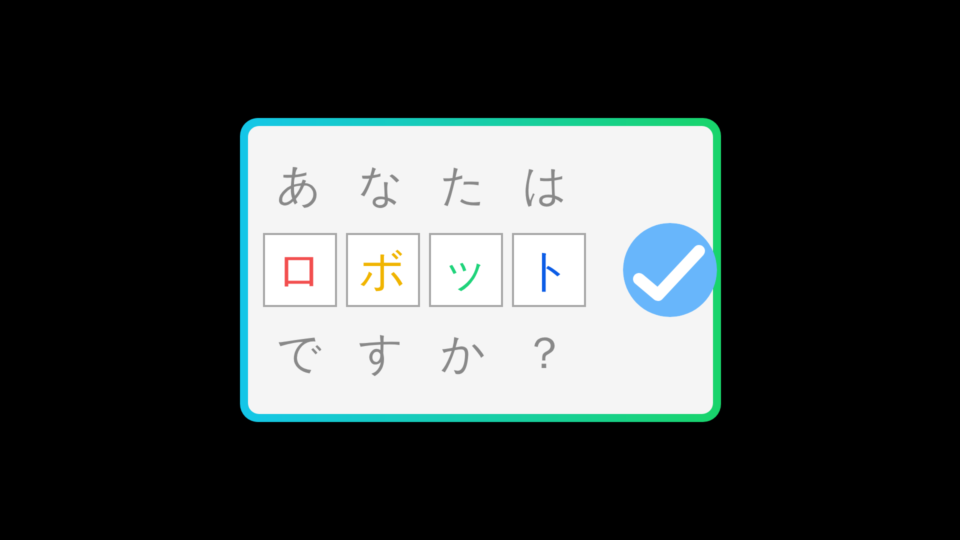 This screenshot has height=540, width=960. I want to click on question-text: あなたは, so click(440, 186).